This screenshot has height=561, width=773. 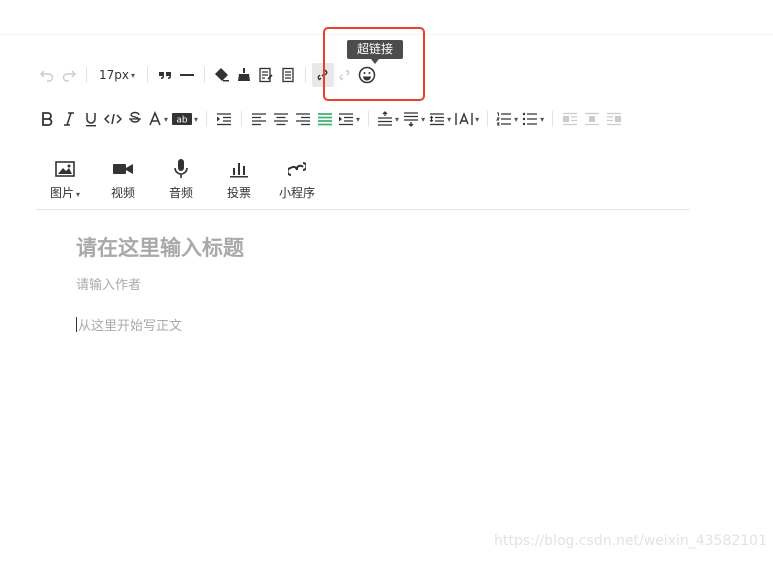 I want to click on background-color-button: ab ▾, so click(x=185, y=119).